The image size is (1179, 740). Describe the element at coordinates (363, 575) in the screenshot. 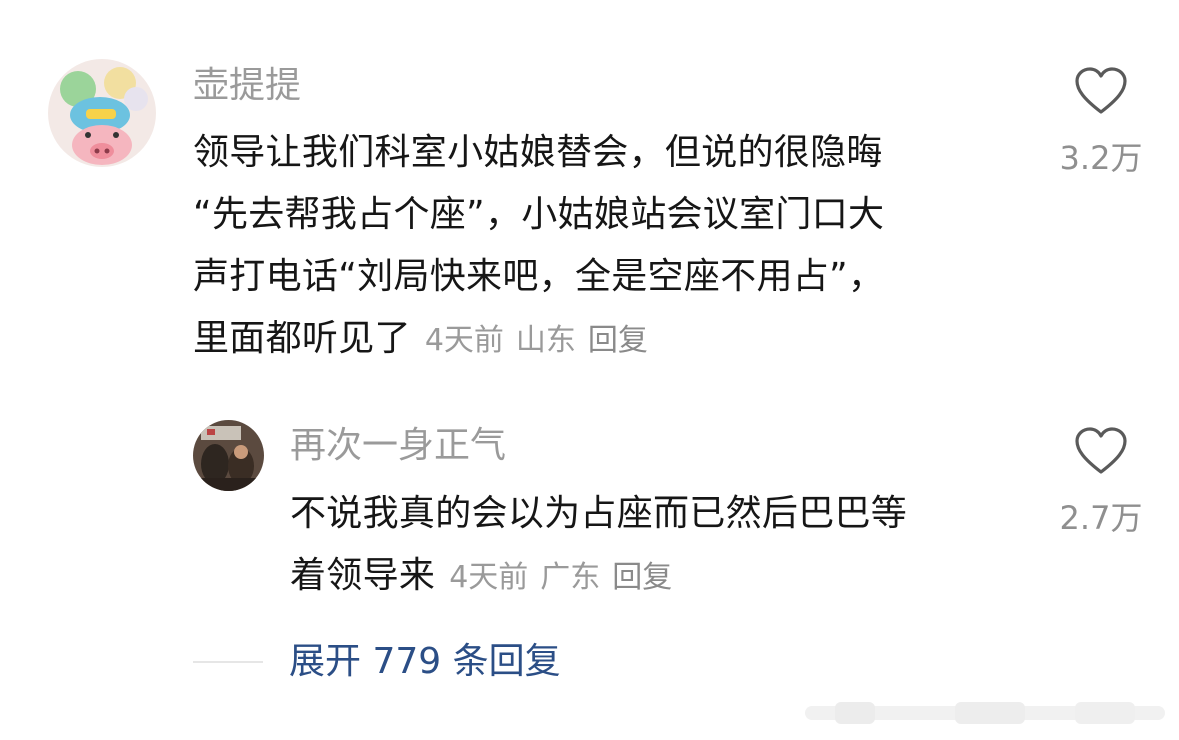

I see `comment-text-last: 着领导来` at that location.